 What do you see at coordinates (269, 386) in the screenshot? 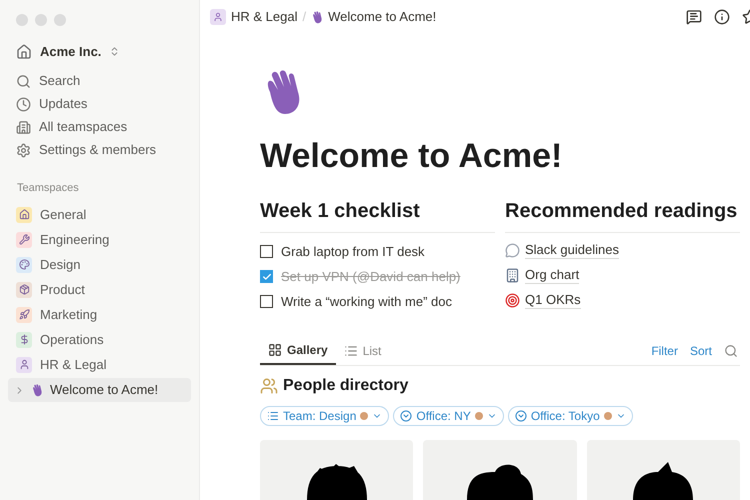
I see `people-icon` at bounding box center [269, 386].